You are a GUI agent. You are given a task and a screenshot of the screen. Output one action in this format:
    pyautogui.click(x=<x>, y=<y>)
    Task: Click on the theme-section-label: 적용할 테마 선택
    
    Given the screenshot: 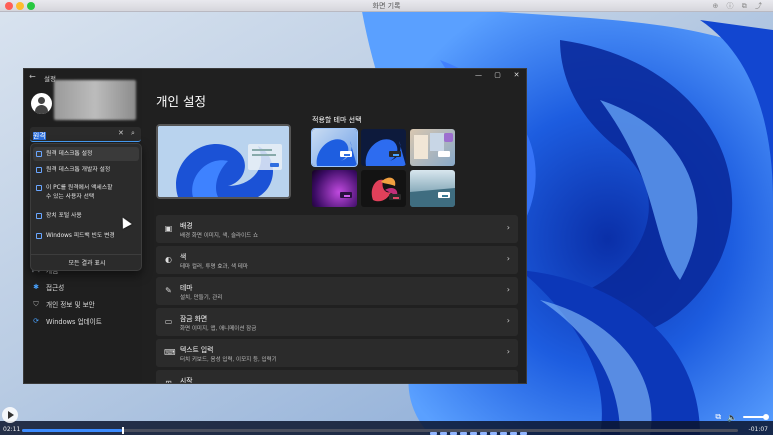 What is the action you would take?
    pyautogui.click(x=337, y=120)
    